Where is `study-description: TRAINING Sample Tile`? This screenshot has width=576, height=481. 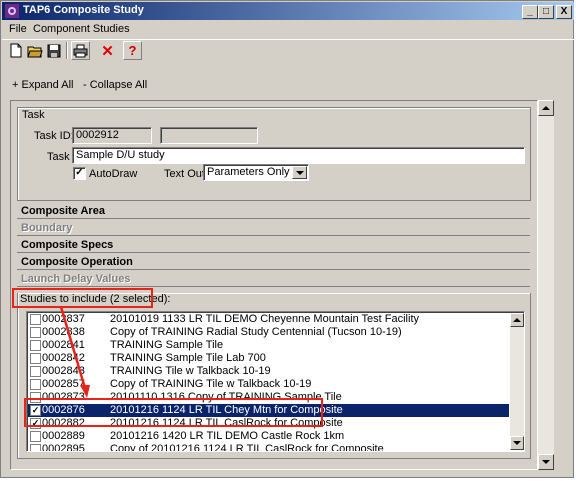
study-description: TRAINING Sample Tile is located at coordinates (167, 345).